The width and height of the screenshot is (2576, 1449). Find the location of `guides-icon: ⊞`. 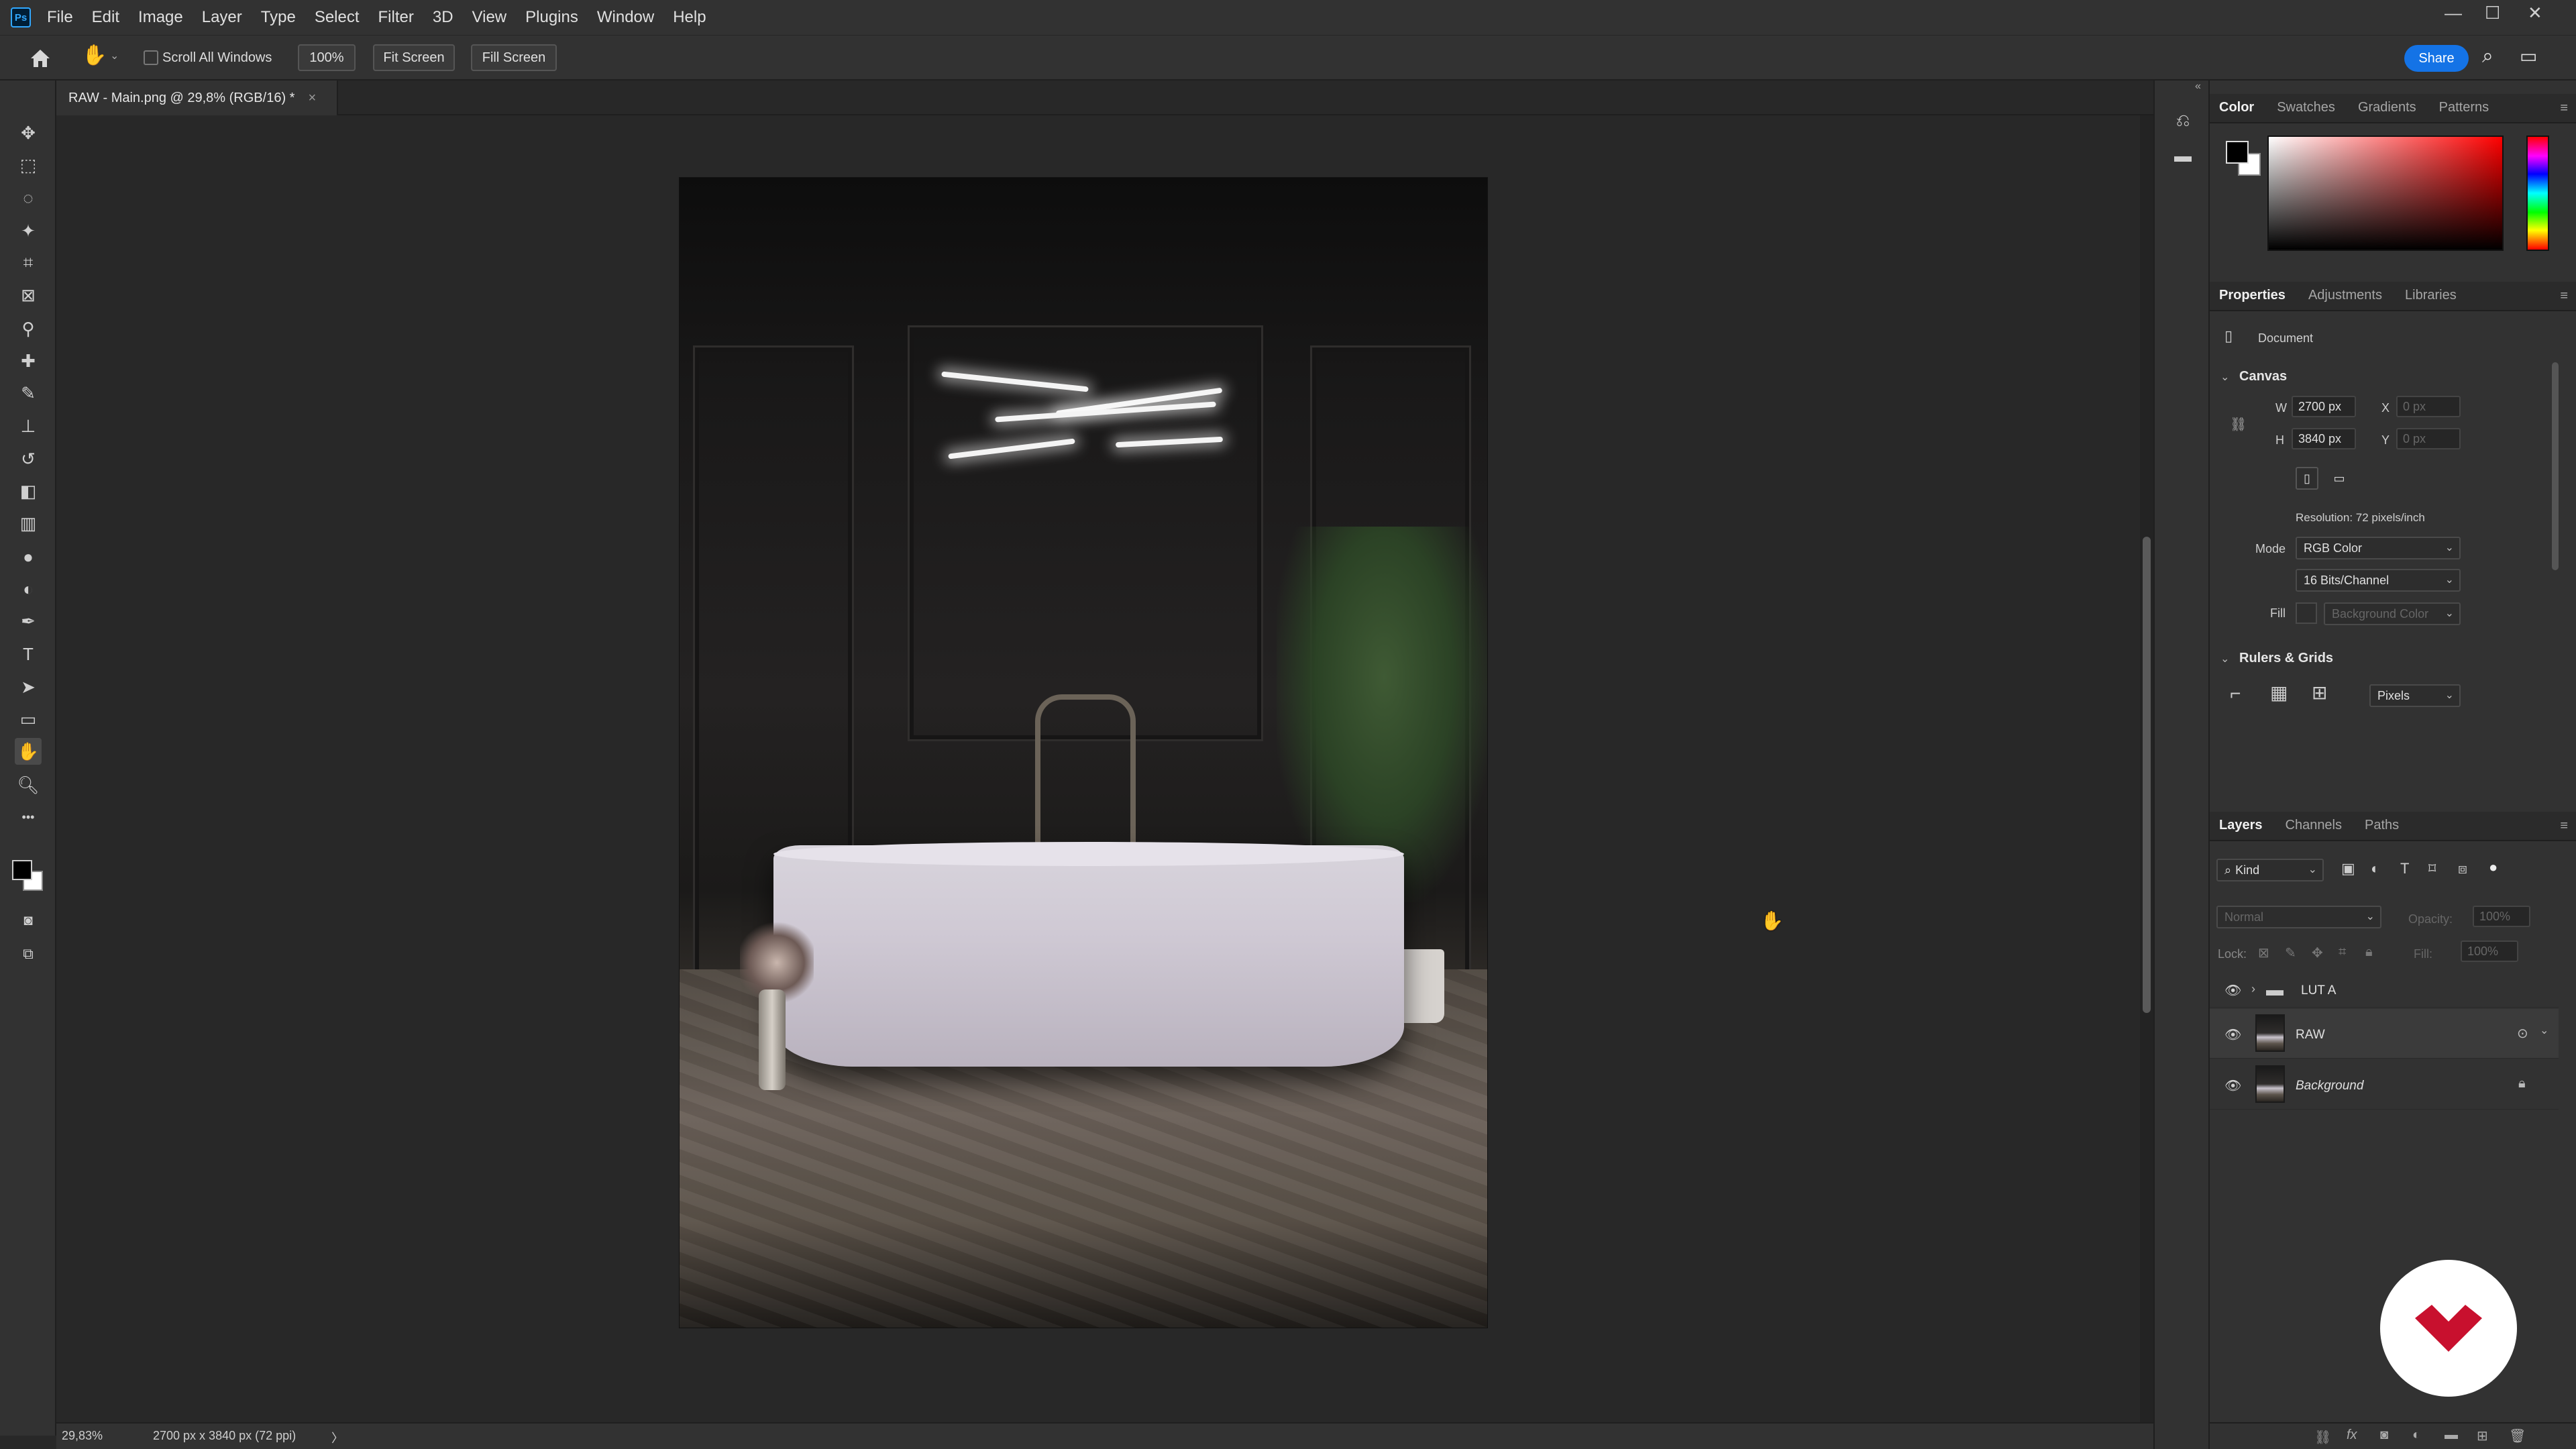

guides-icon: ⊞ is located at coordinates (2319, 693).